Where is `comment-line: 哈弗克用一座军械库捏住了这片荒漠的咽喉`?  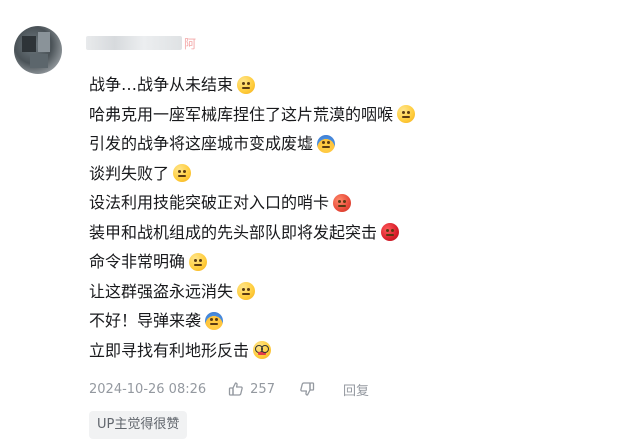 comment-line: 哈弗克用一座军械库捏住了这片荒漠的咽喉 is located at coordinates (252, 115).